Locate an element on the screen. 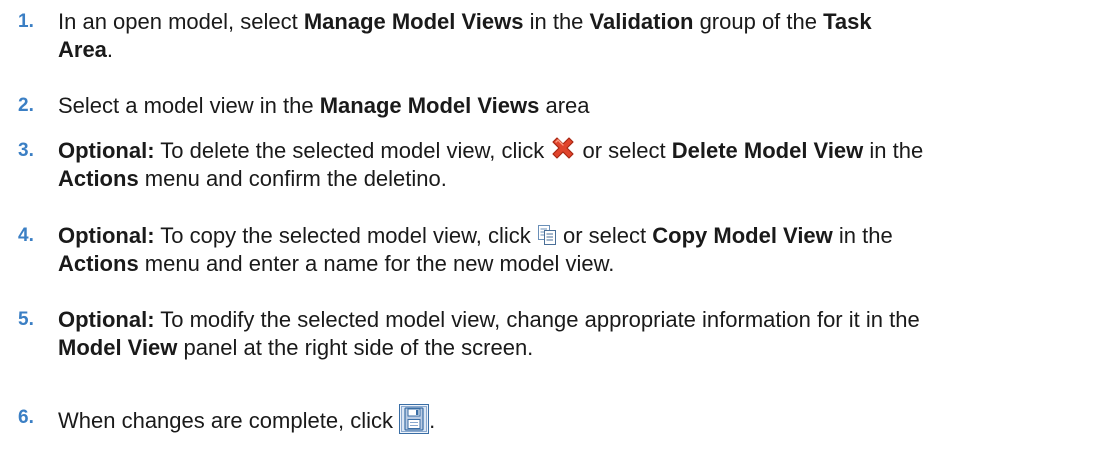  save-floppy-icon is located at coordinates (414, 419).